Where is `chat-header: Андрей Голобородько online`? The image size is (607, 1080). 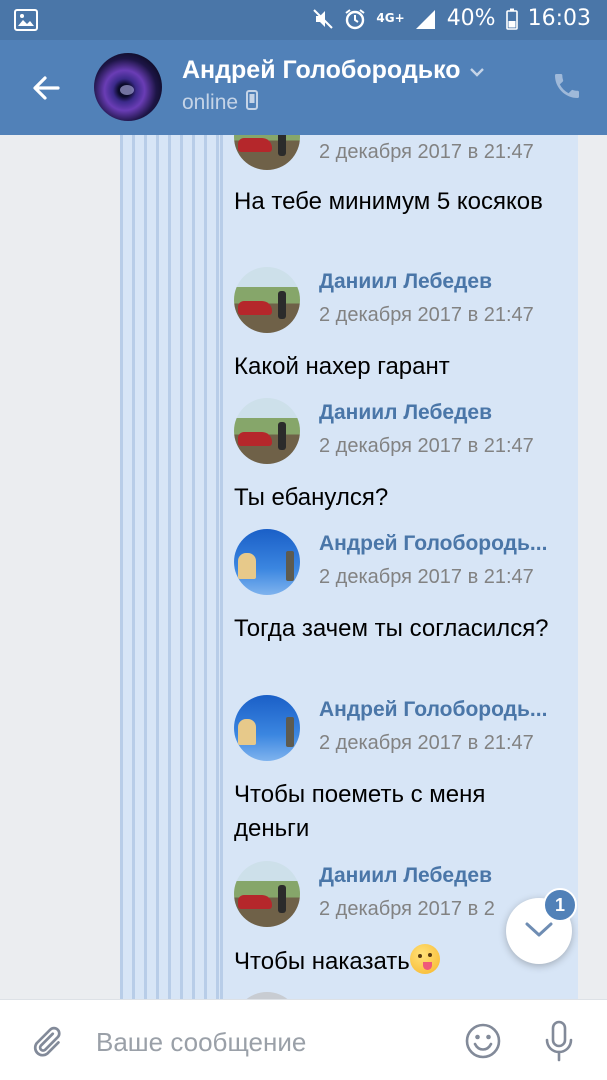 chat-header: Андрей Голобородько online is located at coordinates (303, 87).